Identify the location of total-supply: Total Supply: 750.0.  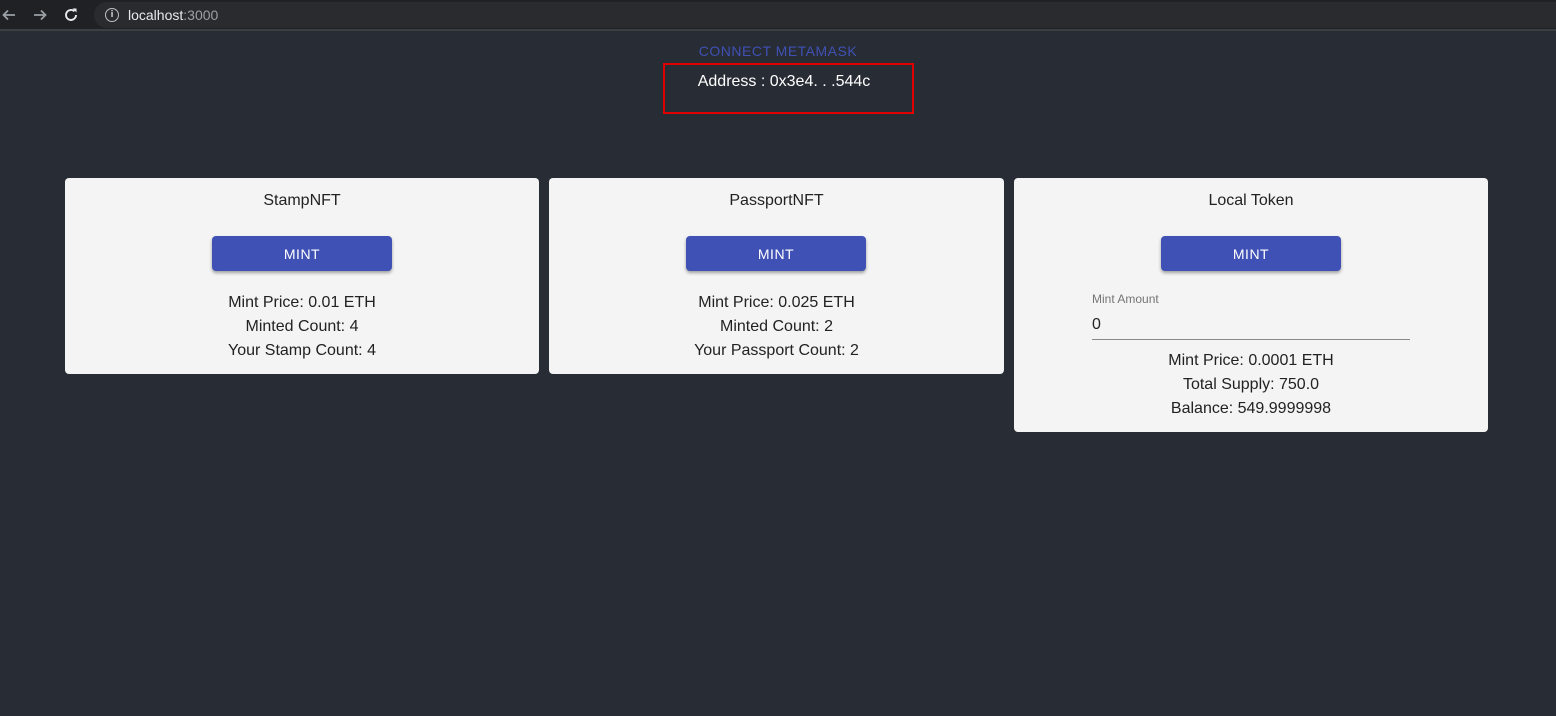
(1251, 384).